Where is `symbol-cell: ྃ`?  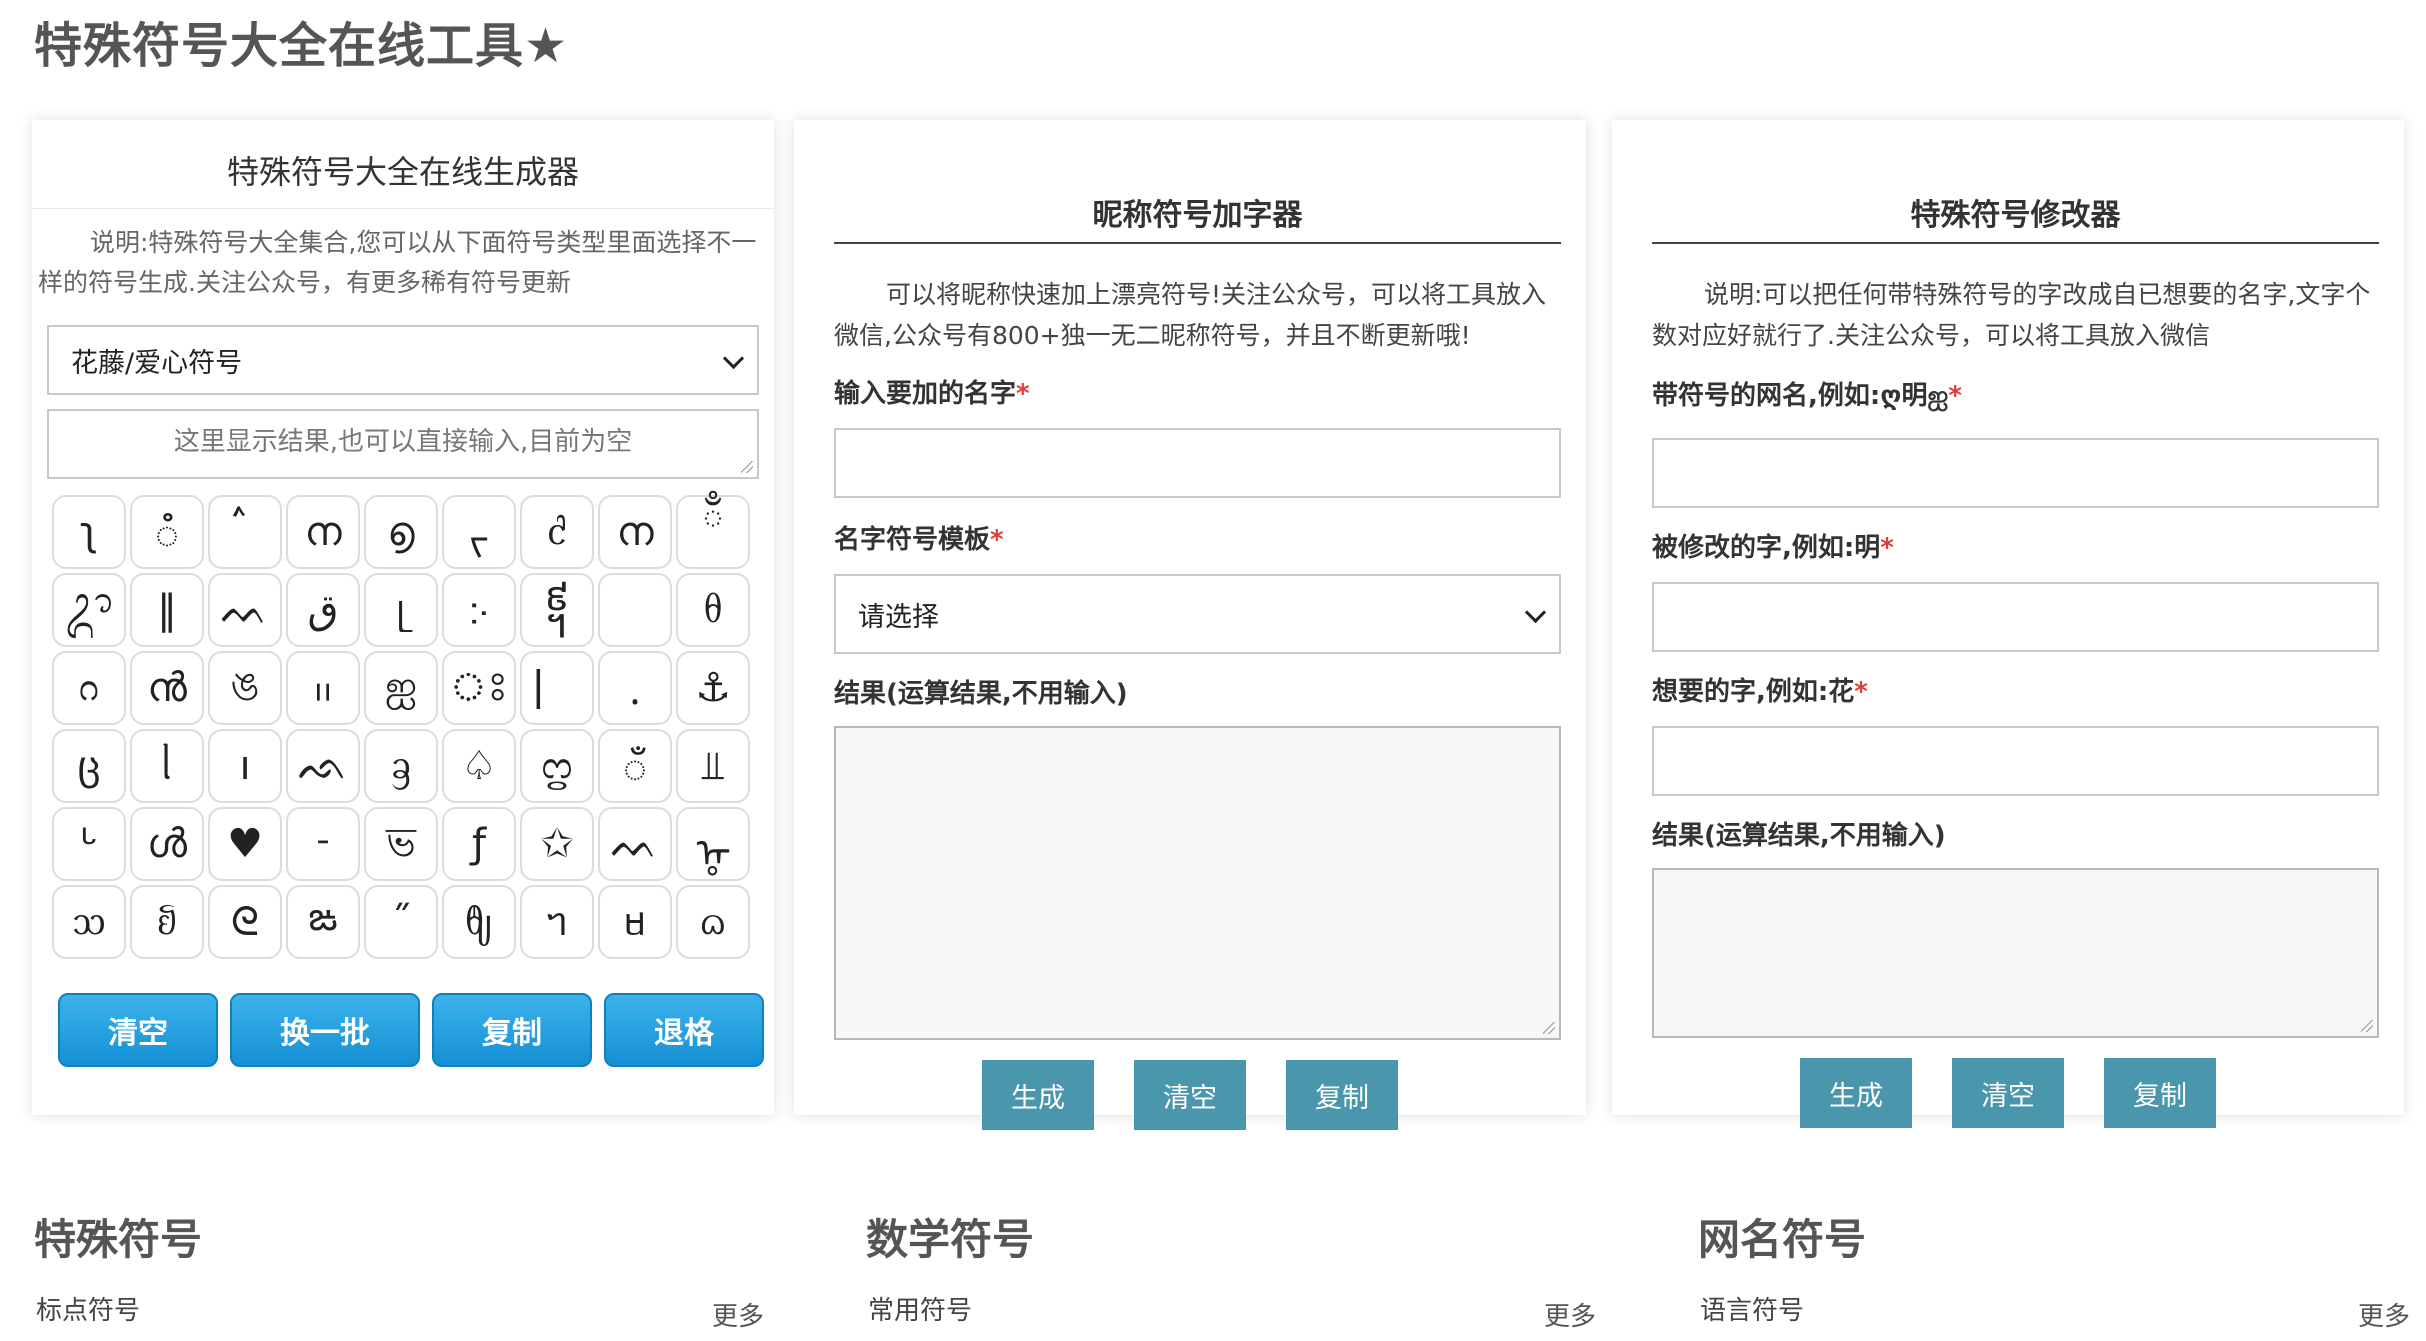
symbol-cell: ྃ is located at coordinates (713, 532).